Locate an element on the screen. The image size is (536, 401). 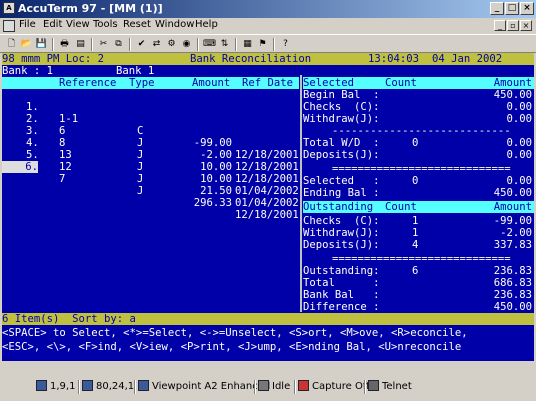
capture-icon is located at coordinates (303, 385).